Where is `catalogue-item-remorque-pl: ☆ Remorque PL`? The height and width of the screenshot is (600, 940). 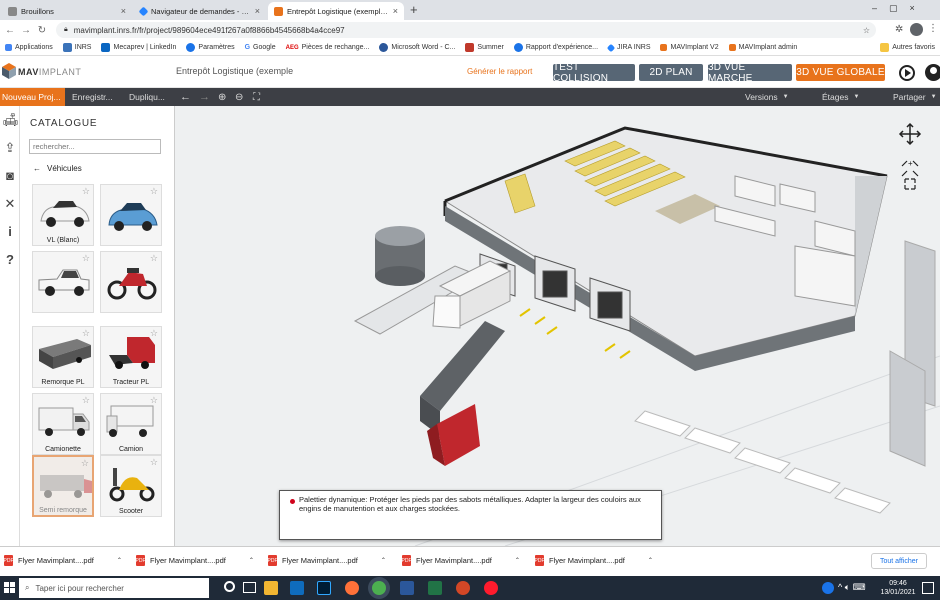
catalogue-item-remorque-pl: ☆ Remorque PL is located at coordinates (63, 357).